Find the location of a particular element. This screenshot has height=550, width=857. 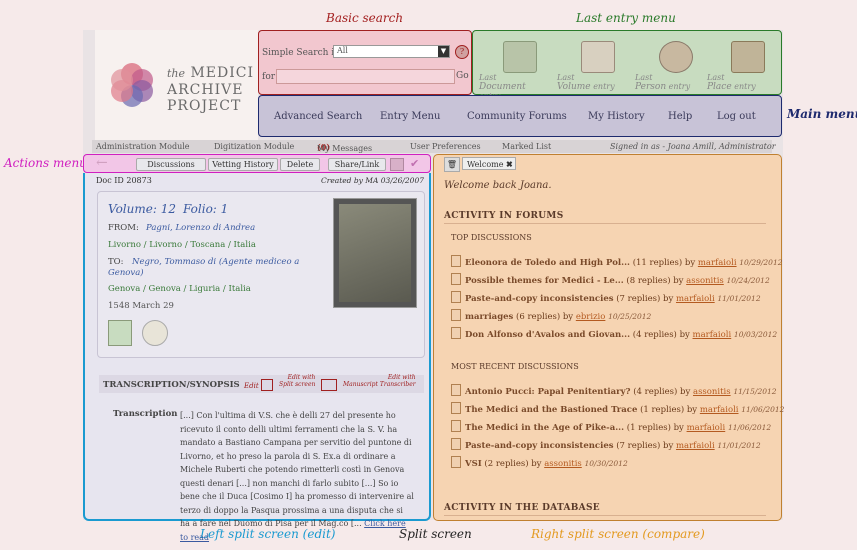

magnifier-icon is located at coordinates (155, 333).